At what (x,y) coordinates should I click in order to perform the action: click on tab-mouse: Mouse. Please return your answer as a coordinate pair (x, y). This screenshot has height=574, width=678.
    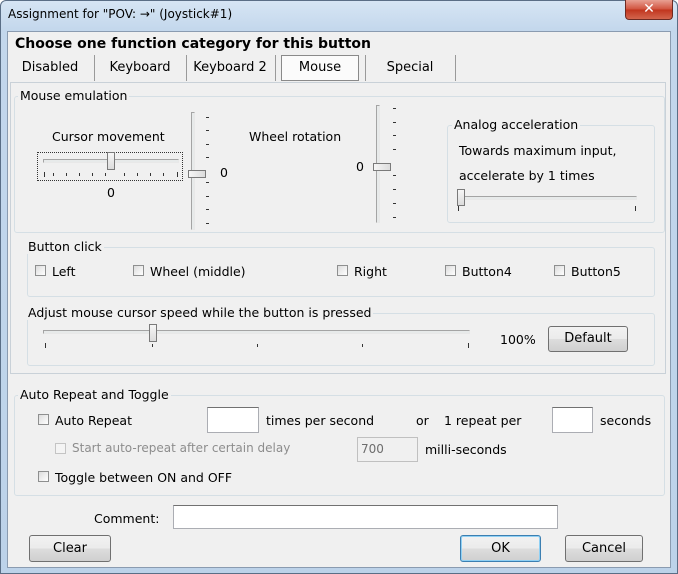
    Looking at the image, I should click on (320, 68).